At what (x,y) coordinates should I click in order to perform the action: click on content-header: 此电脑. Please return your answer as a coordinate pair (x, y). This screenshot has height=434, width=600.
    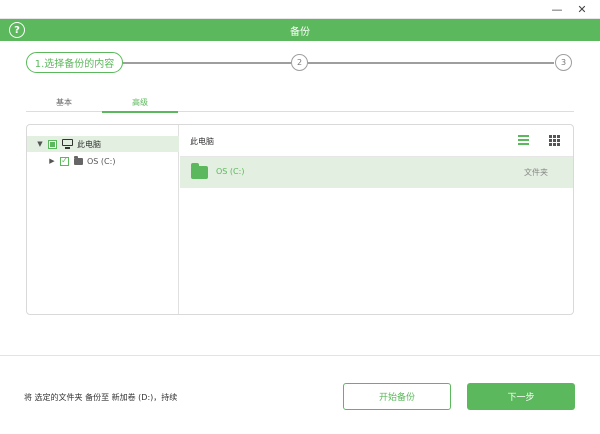
    Looking at the image, I should click on (376, 141).